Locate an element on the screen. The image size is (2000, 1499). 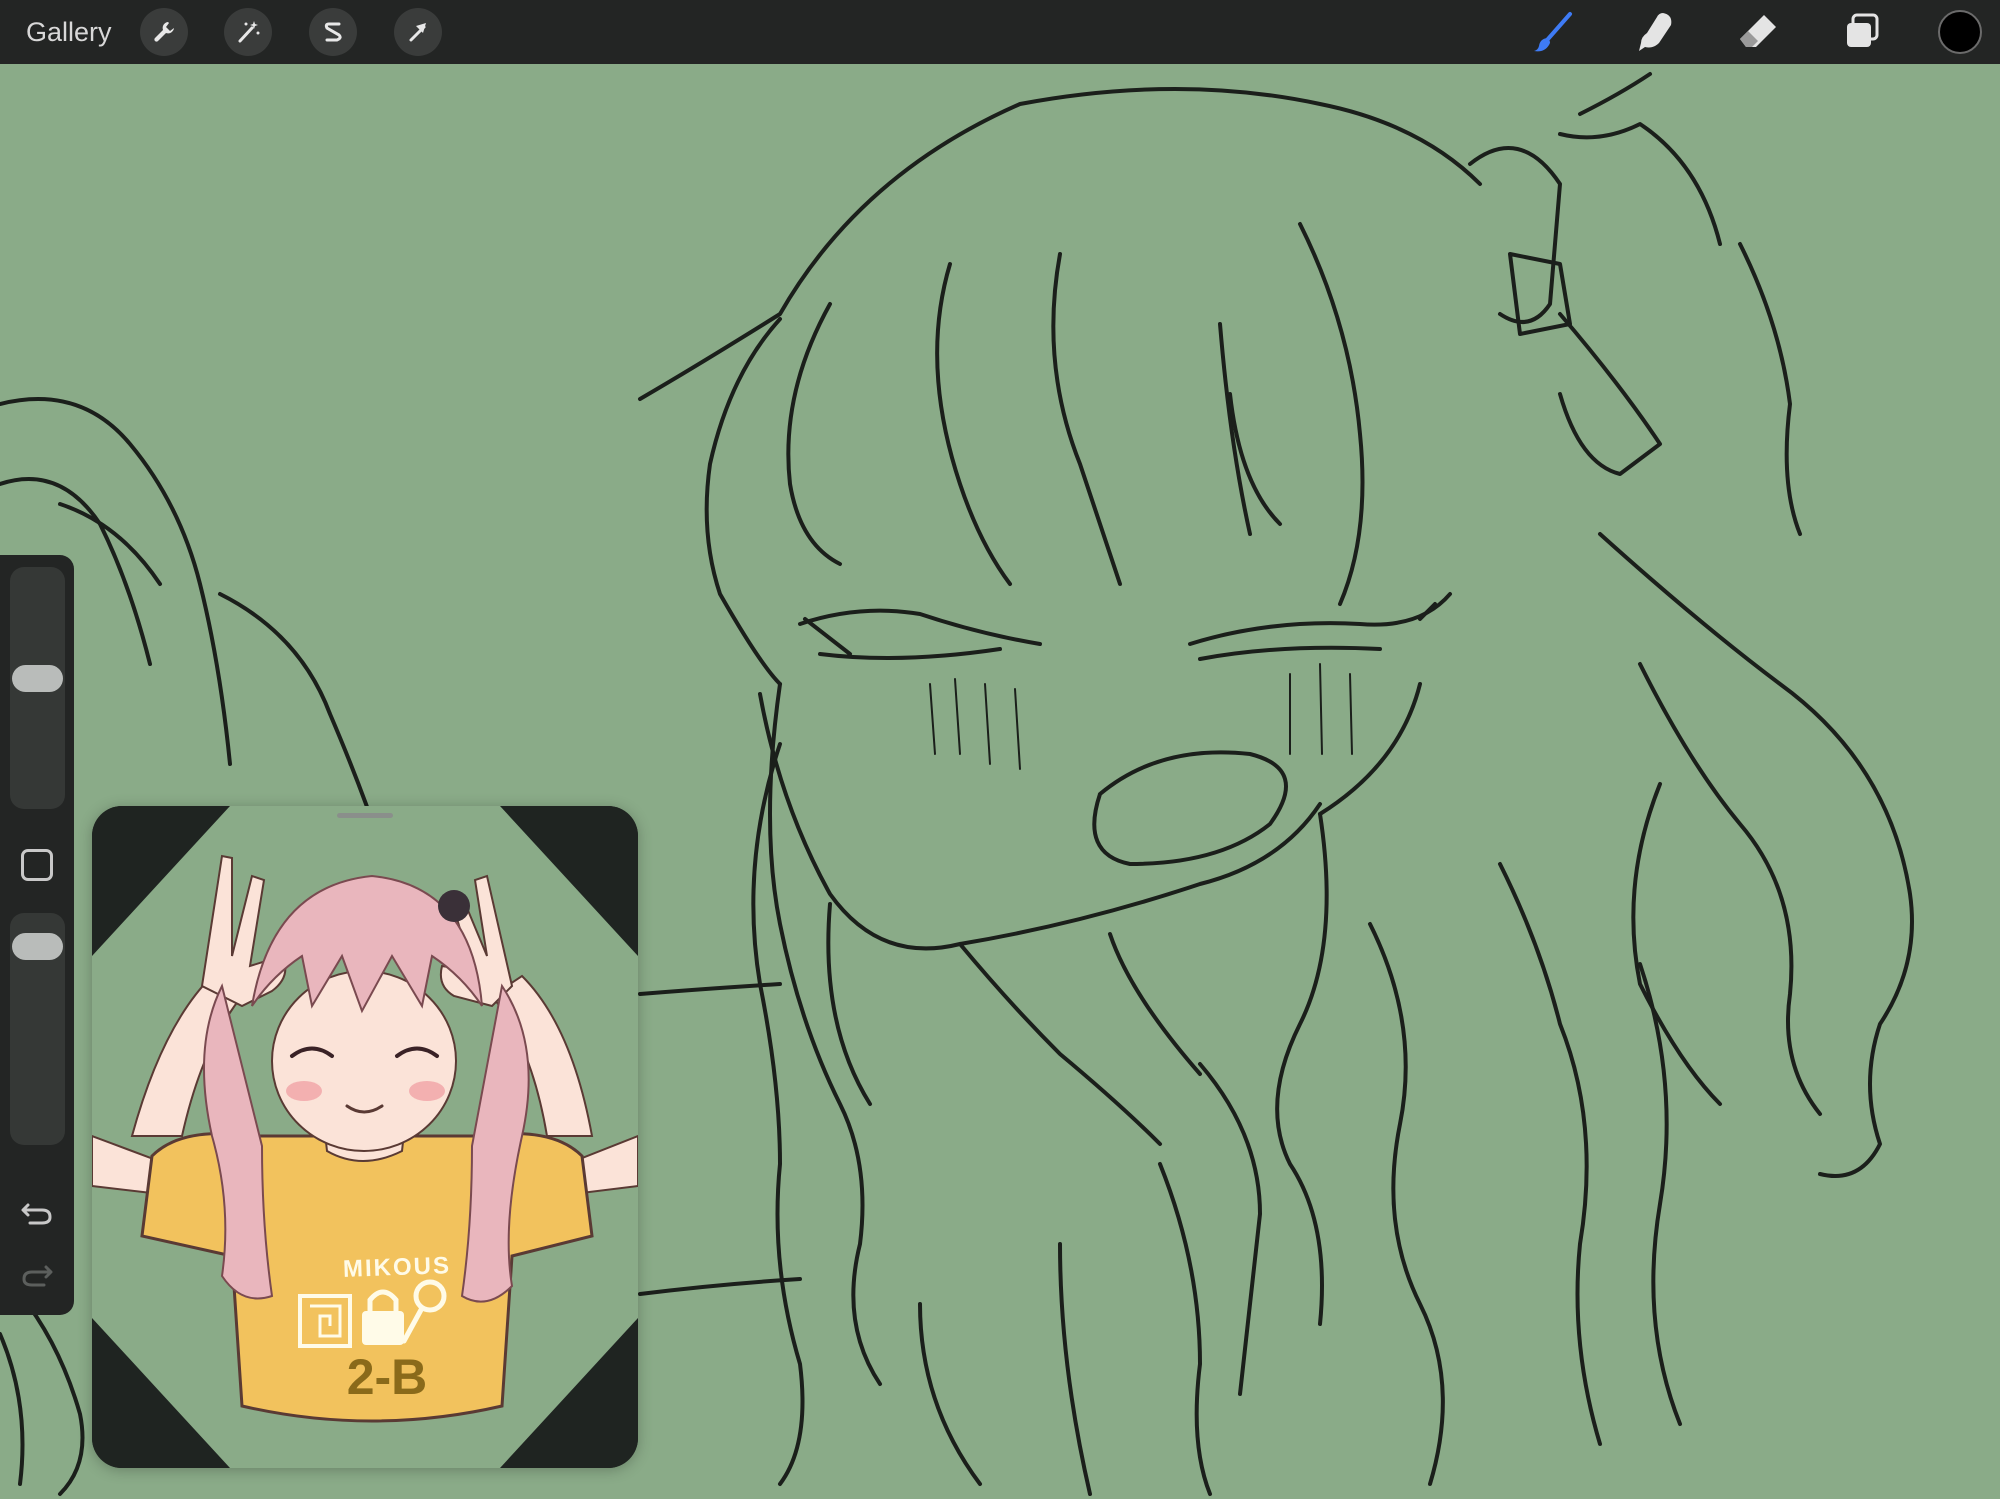
arrow-cursor-icon is located at coordinates (417, 32).